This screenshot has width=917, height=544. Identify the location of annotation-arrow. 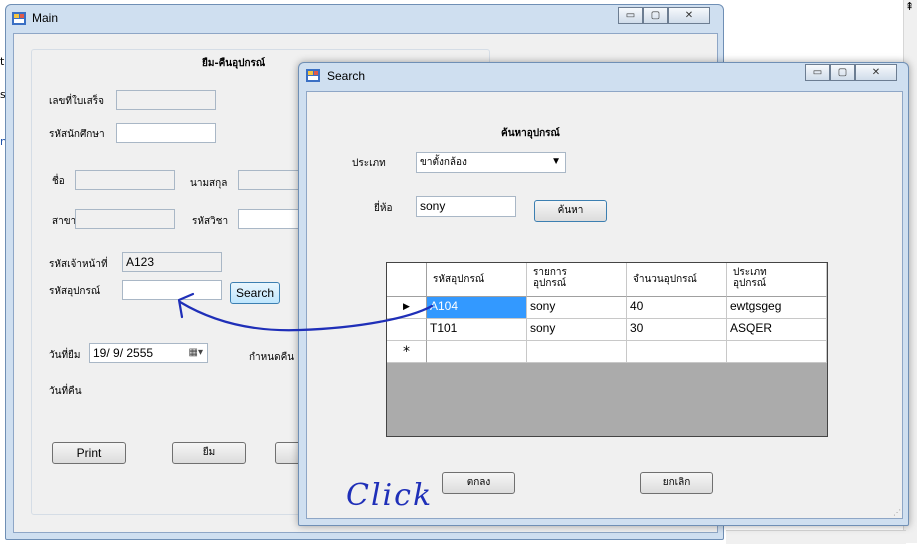
(306, 316).